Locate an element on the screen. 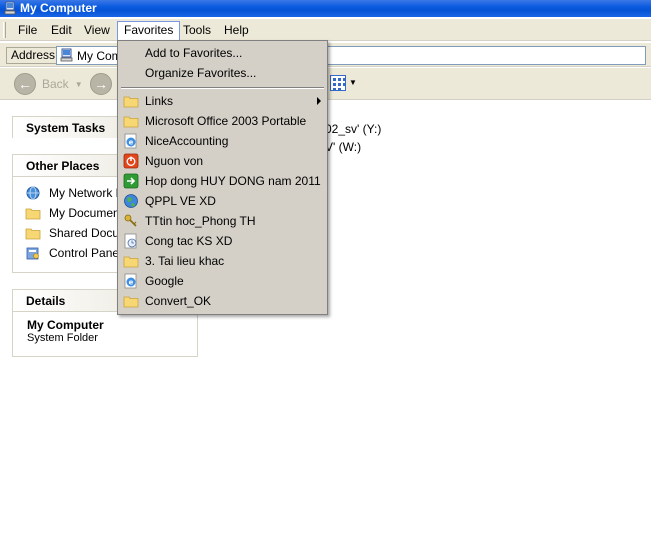 The image size is (651, 533). favorites-item-links: Links is located at coordinates (222, 101).